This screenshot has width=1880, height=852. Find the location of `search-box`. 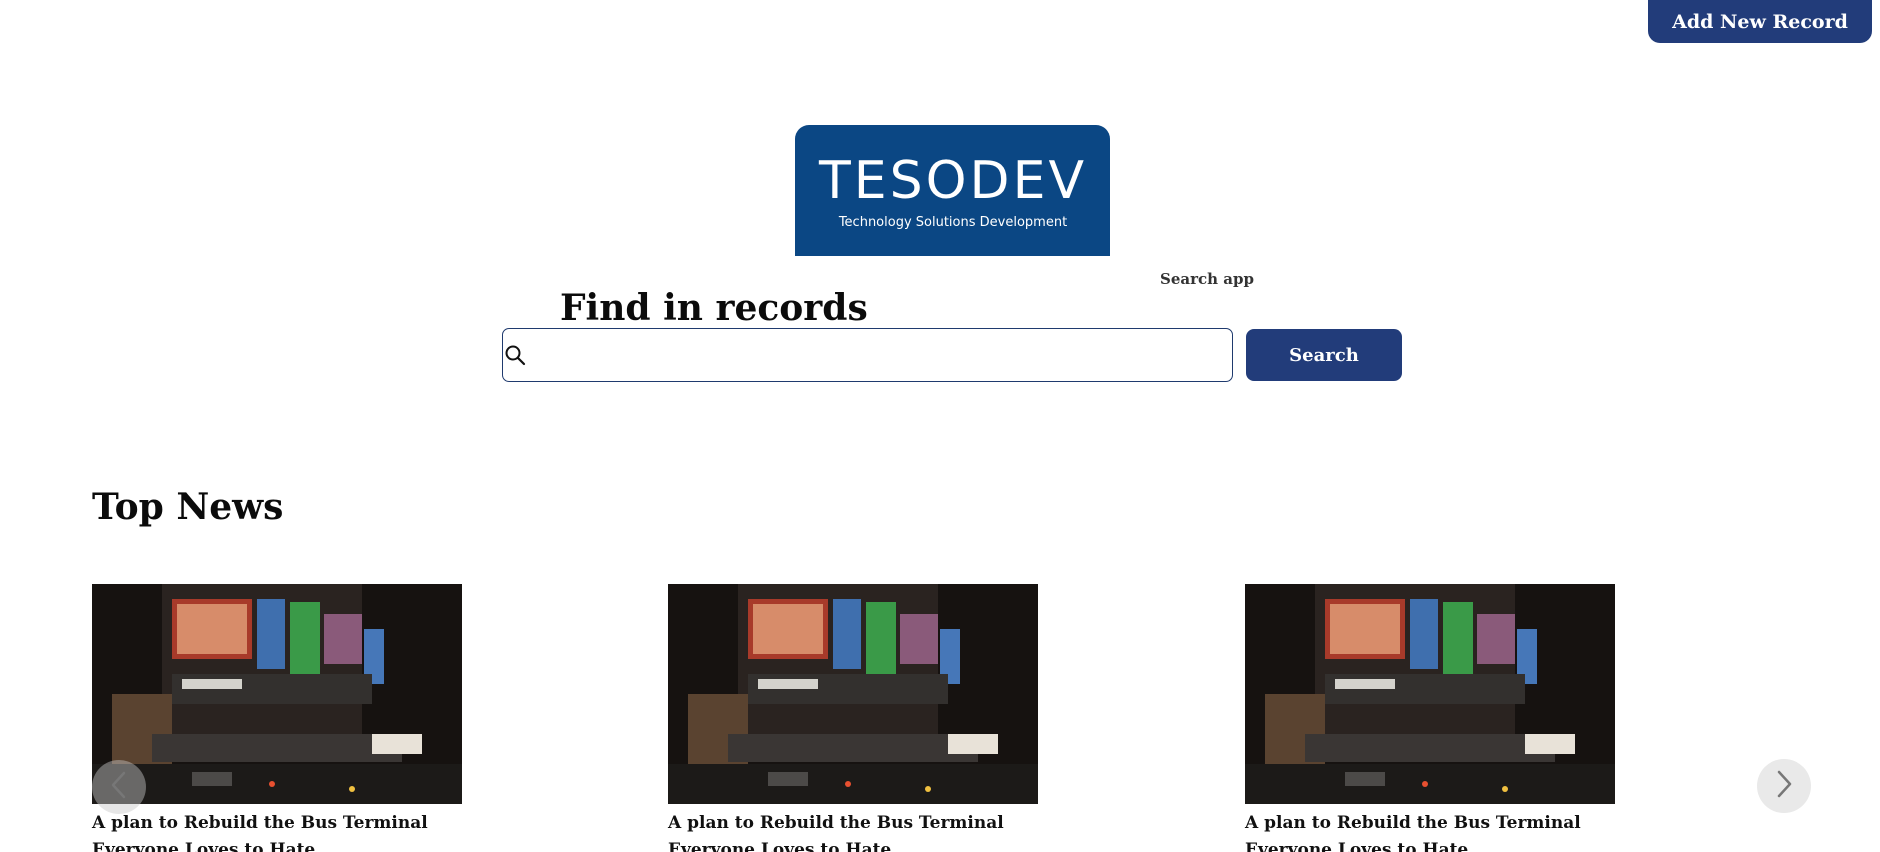

search-box is located at coordinates (867, 355).